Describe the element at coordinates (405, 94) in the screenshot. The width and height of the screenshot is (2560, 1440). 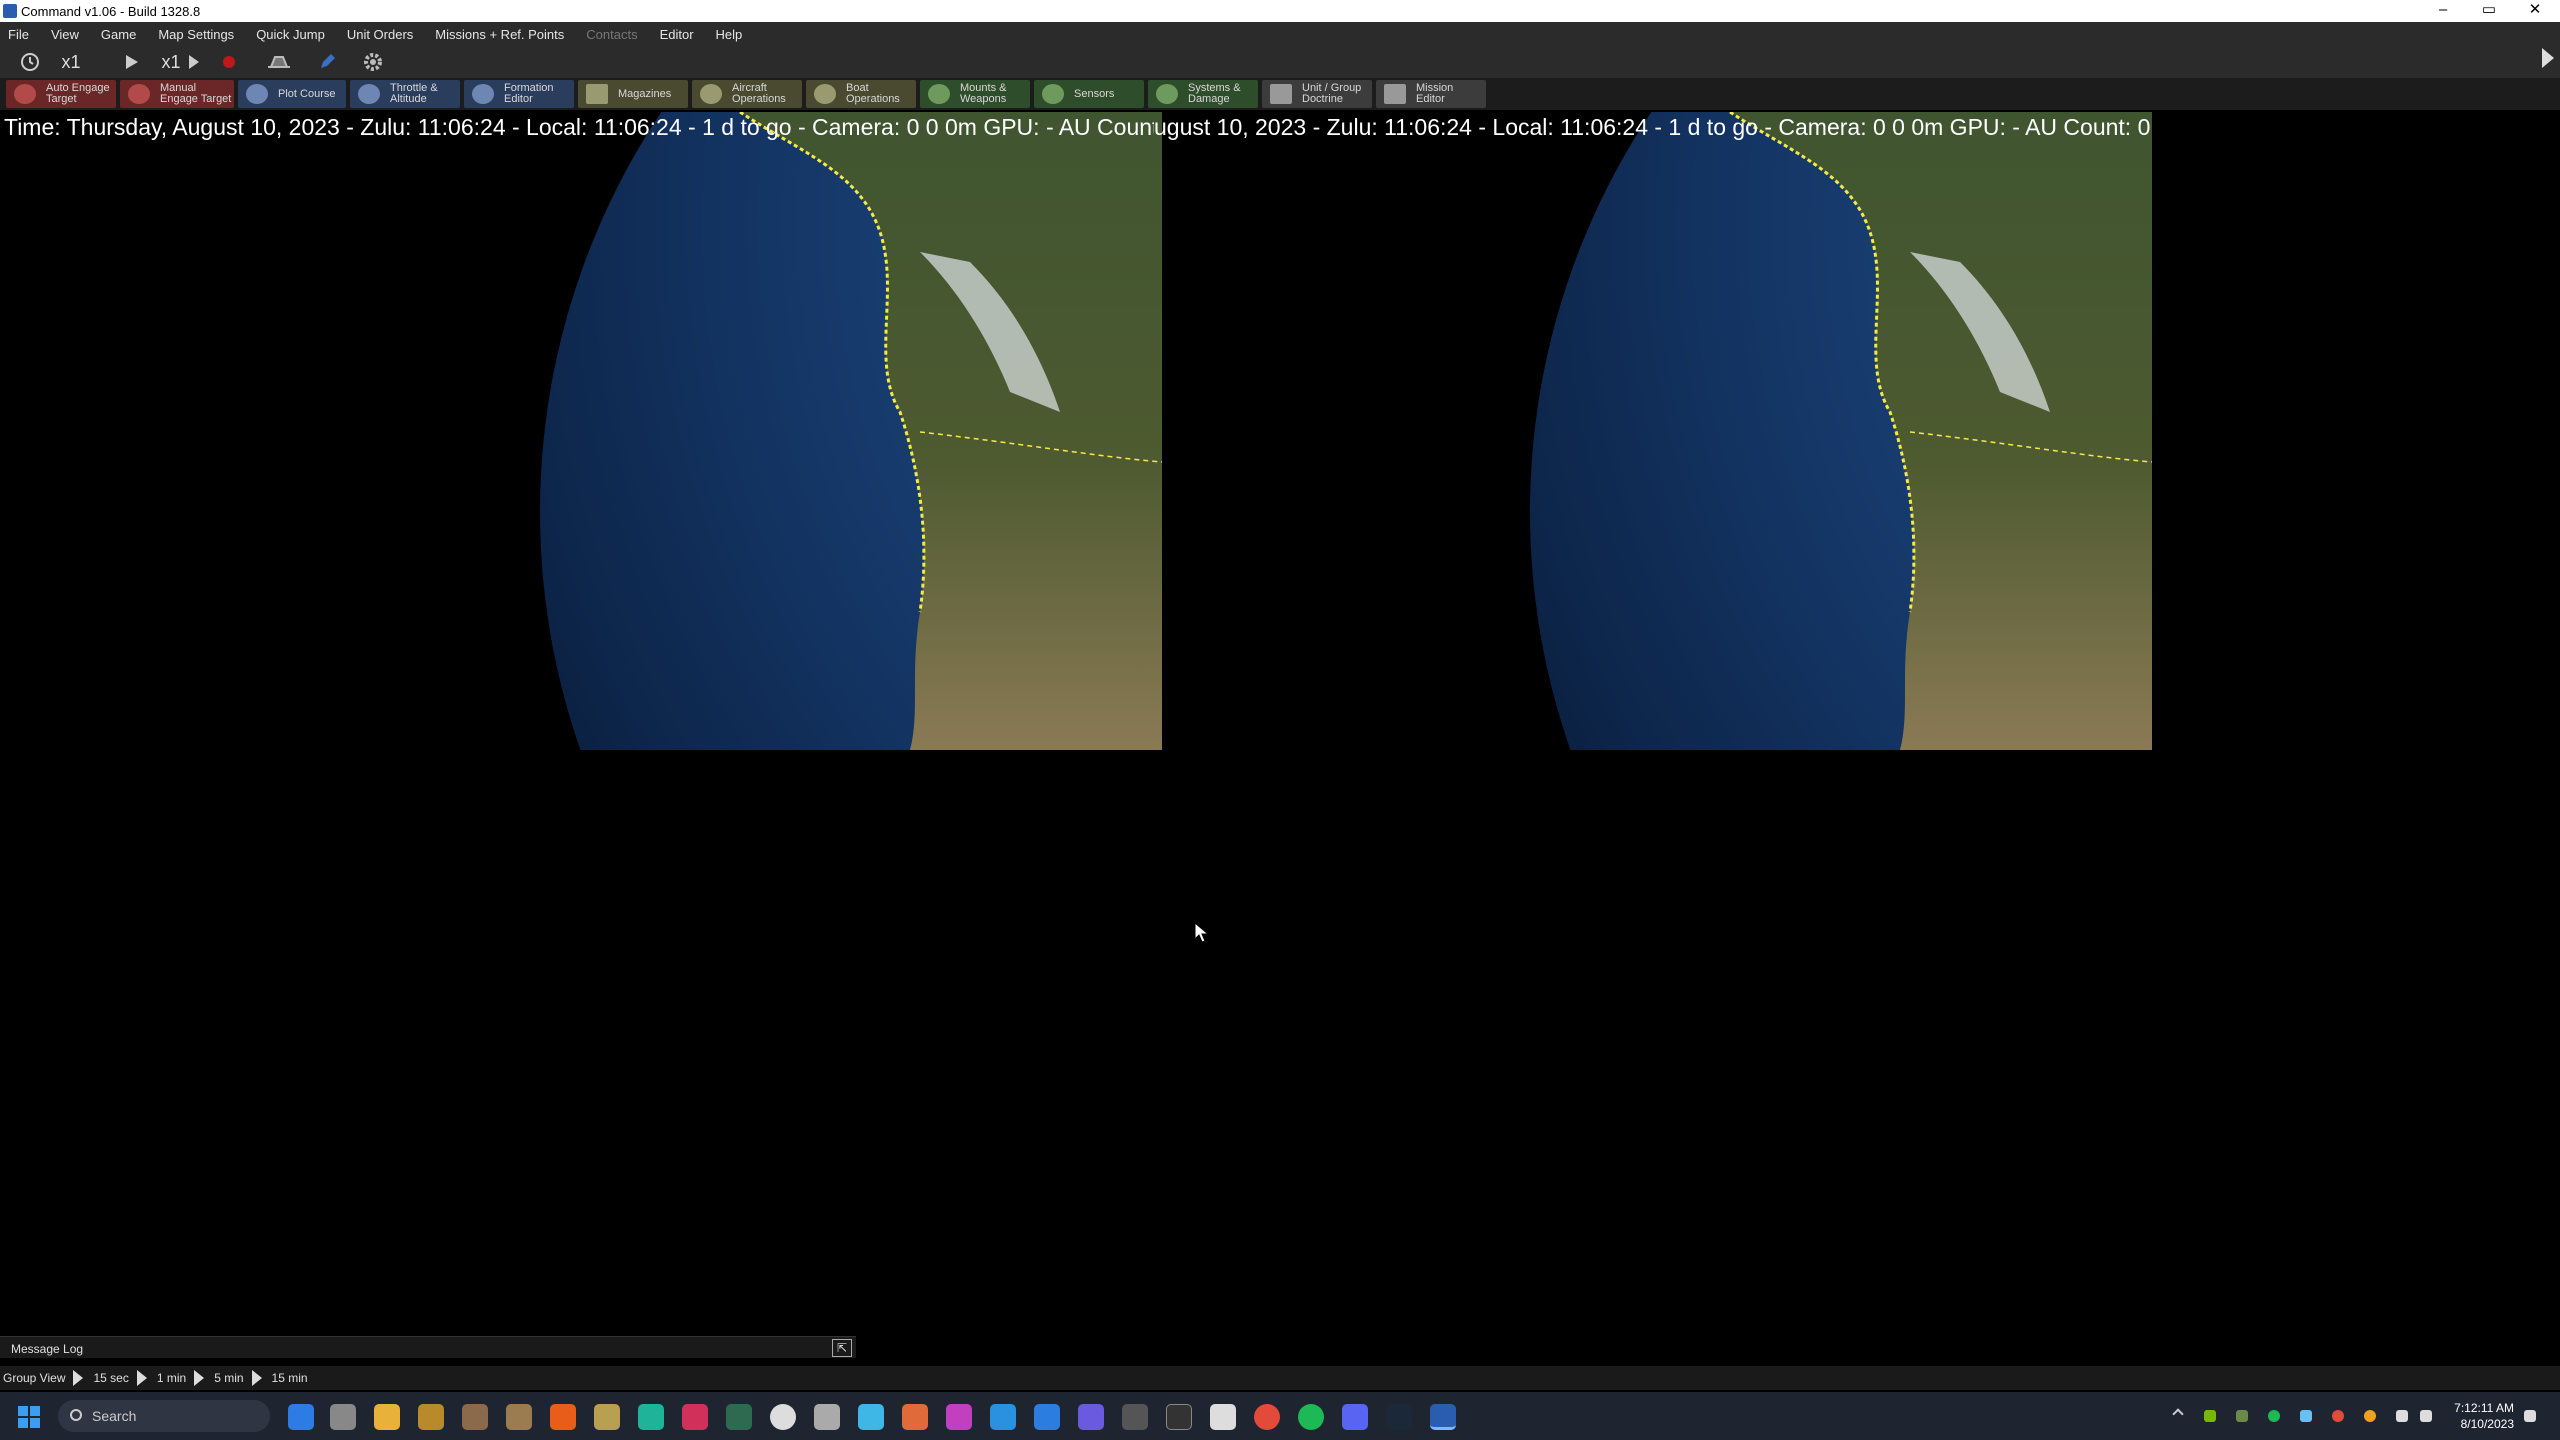
I see `throttle-altitude-button: Throttle & Altitude` at that location.